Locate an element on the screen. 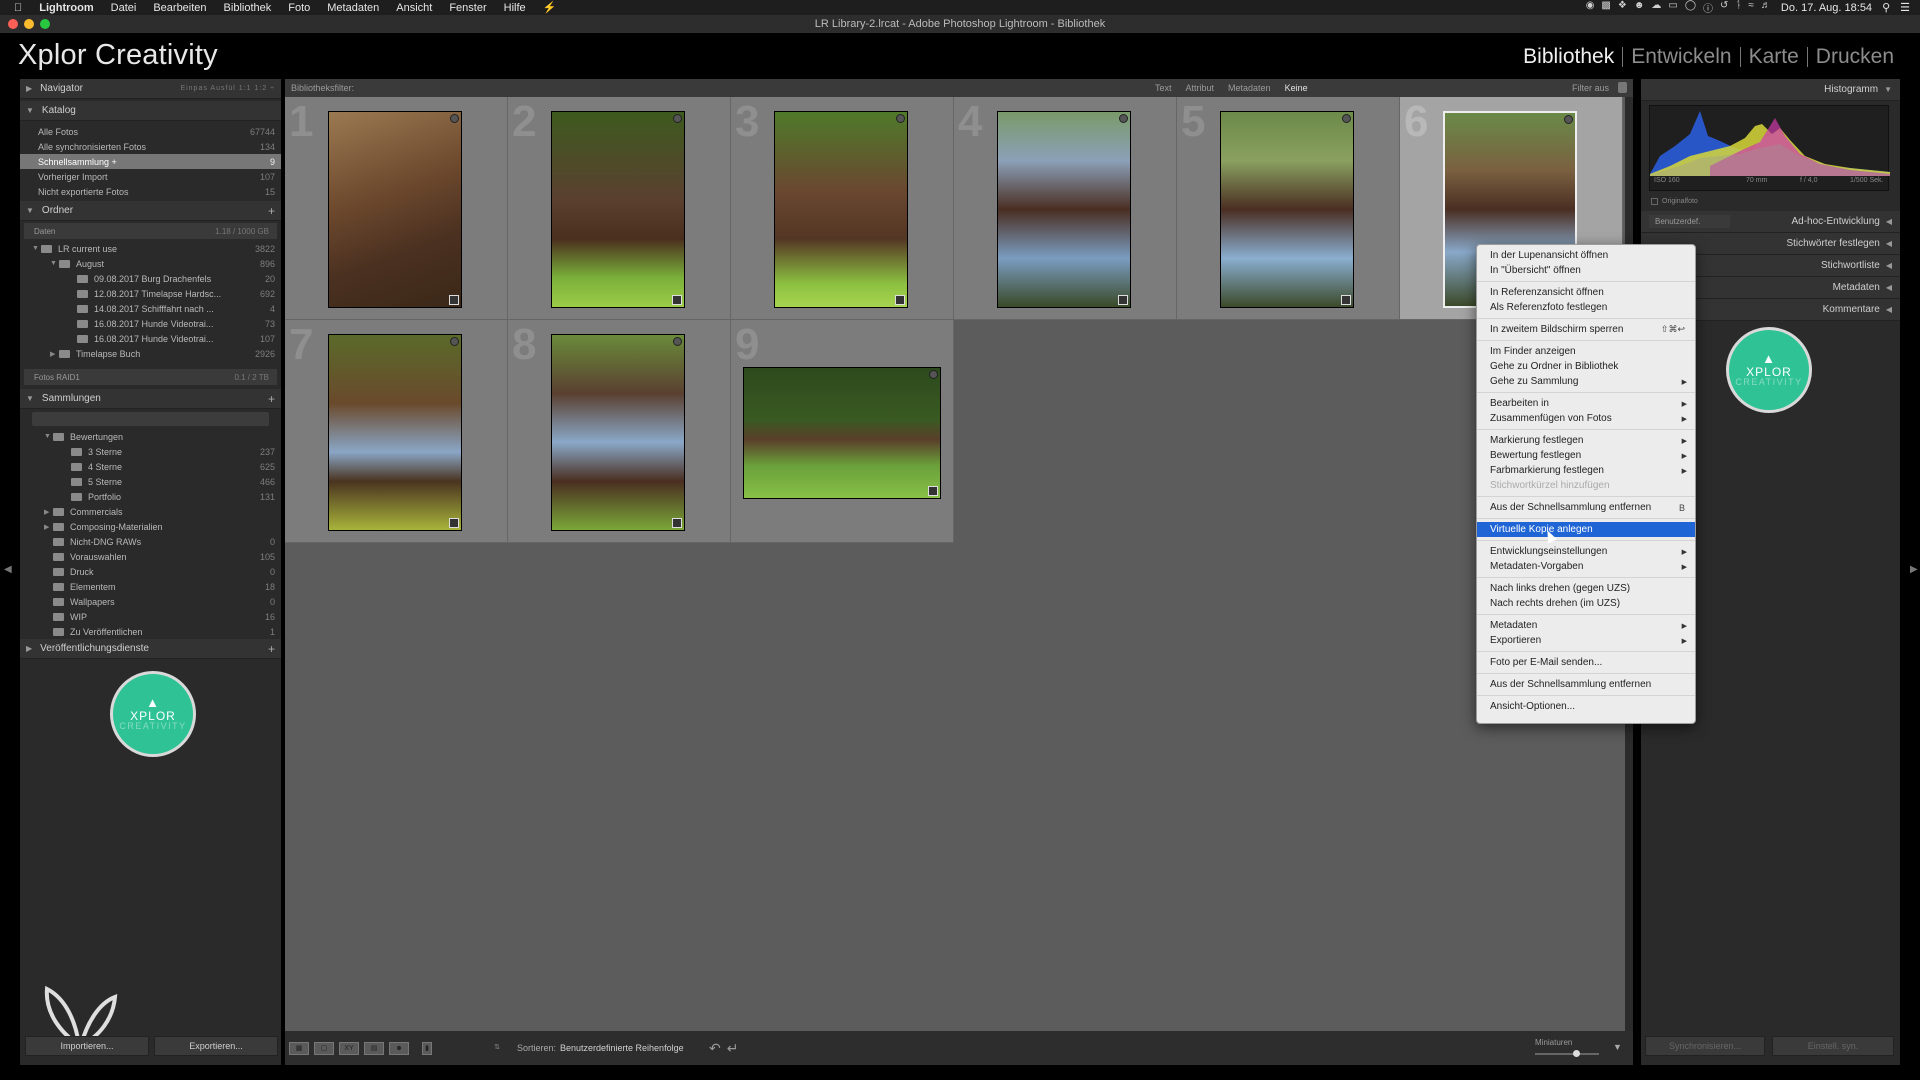 This screenshot has width=1920, height=1080. filter-metadata: Metadaten is located at coordinates (1249, 88).